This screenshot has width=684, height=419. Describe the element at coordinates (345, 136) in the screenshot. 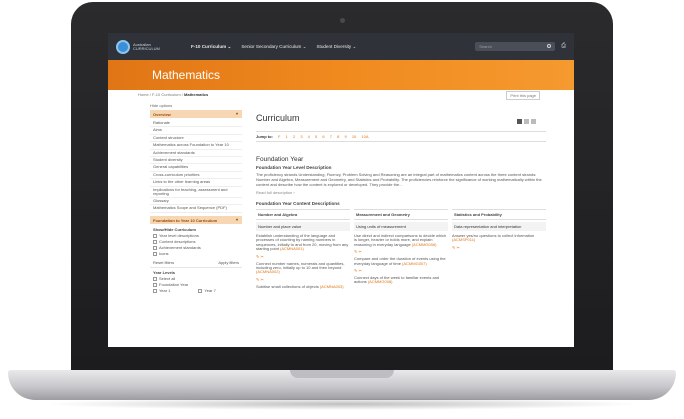

I see `jump-9: 9` at that location.